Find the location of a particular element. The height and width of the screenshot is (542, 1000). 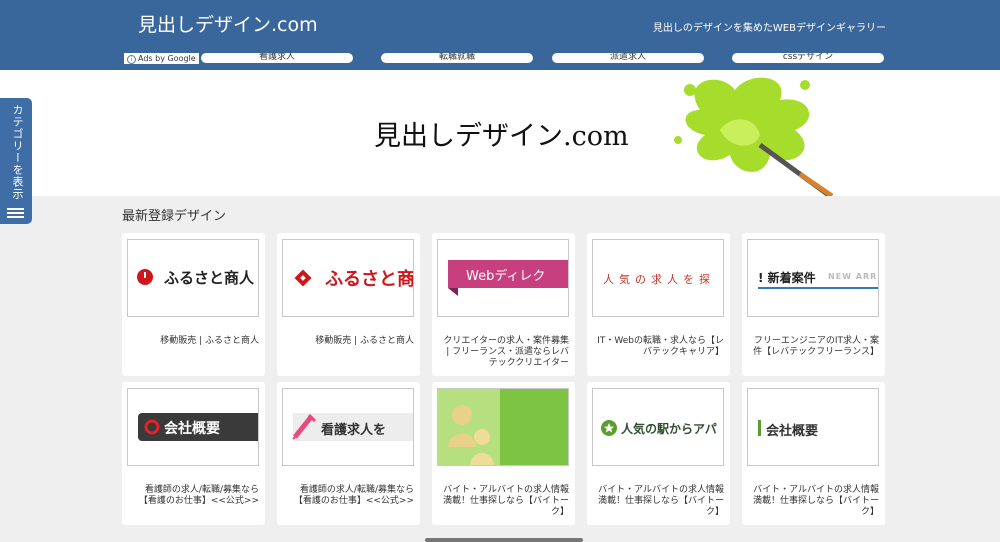

nav-link-nursing-jobs: 看護求人 is located at coordinates (277, 58).